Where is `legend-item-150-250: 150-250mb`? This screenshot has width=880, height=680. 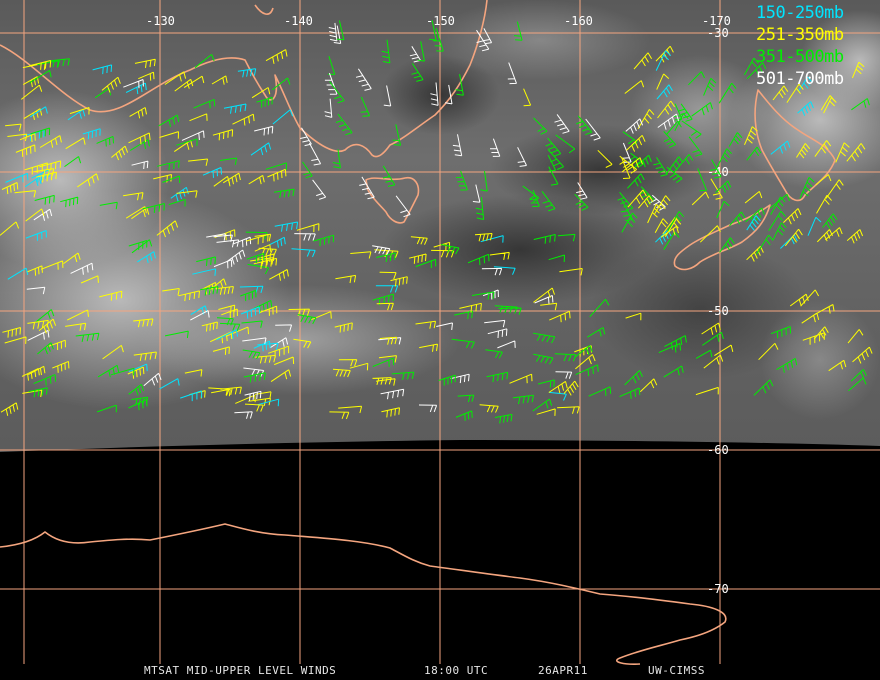
legend-item-150-250: 150-250mb is located at coordinates (800, 13).